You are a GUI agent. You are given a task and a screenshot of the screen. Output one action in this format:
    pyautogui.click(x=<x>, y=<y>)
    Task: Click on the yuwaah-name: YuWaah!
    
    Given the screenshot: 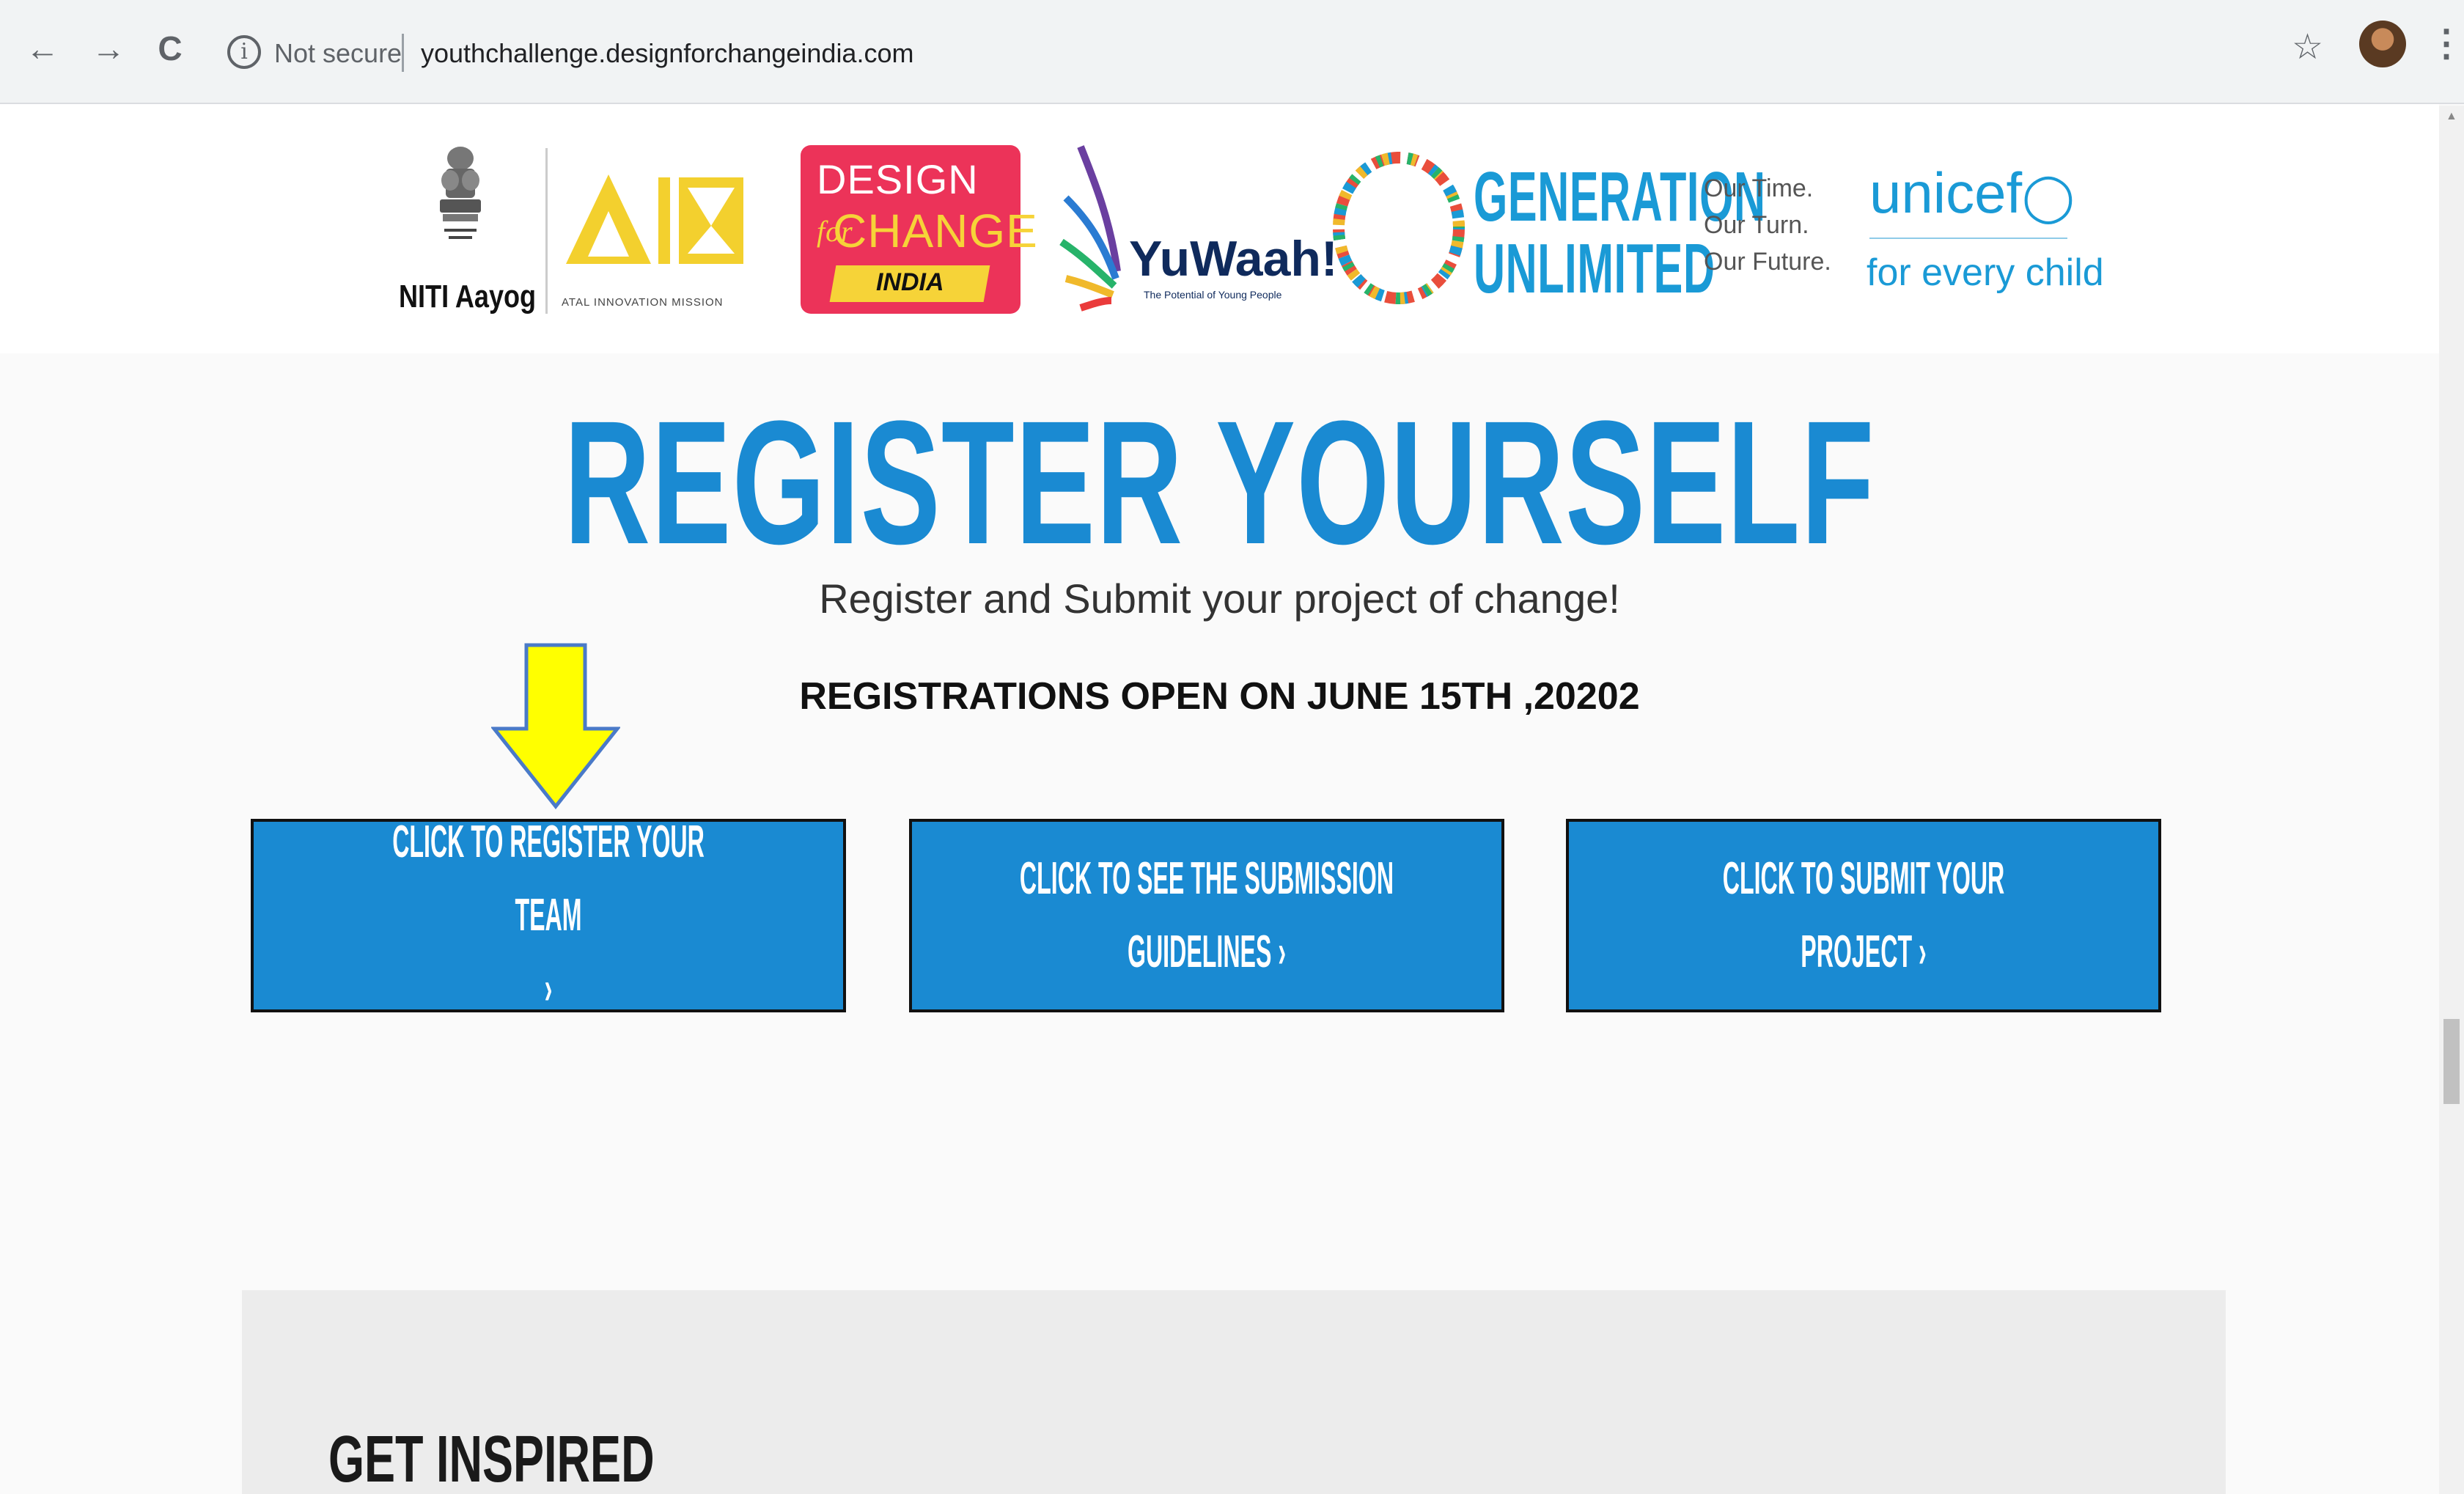 What is the action you would take?
    pyautogui.click(x=1233, y=259)
    